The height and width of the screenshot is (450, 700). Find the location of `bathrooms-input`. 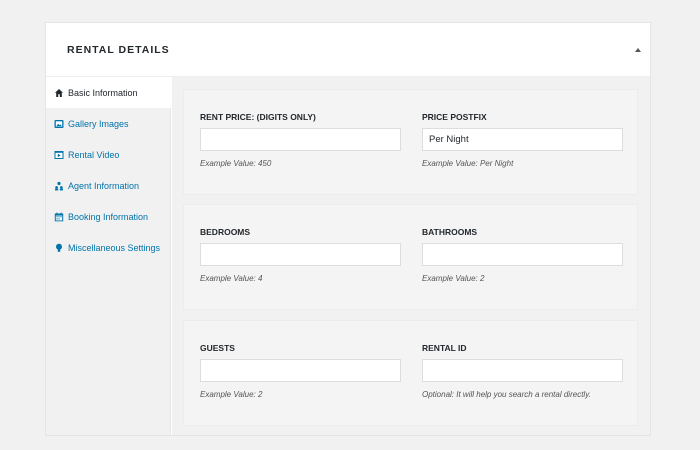

bathrooms-input is located at coordinates (522, 254).